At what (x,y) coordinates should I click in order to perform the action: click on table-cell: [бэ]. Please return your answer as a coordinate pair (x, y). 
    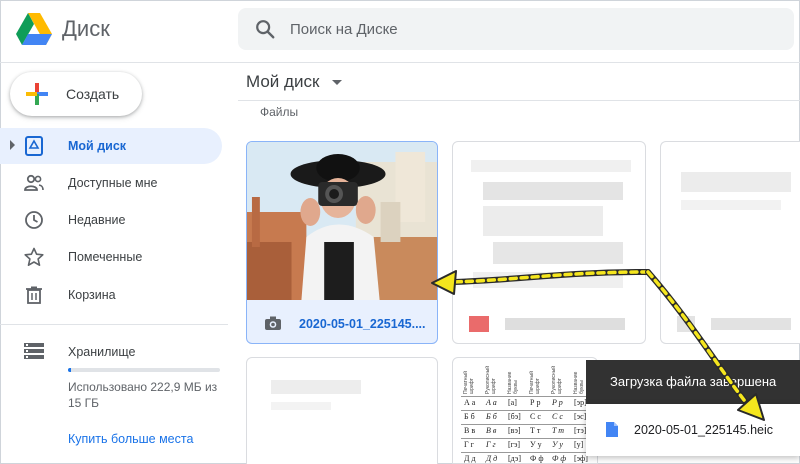
    Looking at the image, I should click on (514, 416).